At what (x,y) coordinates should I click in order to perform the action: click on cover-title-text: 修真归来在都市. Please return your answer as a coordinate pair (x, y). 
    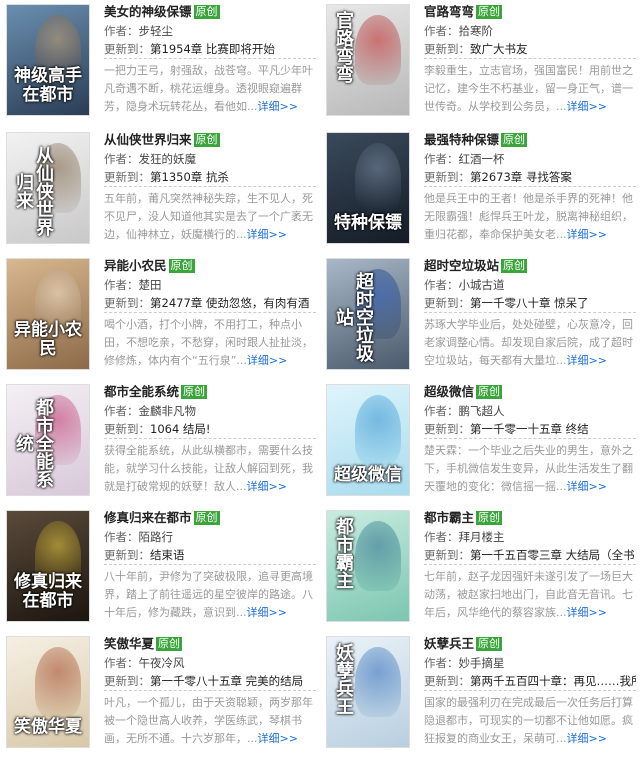
    Looking at the image, I should click on (48, 591).